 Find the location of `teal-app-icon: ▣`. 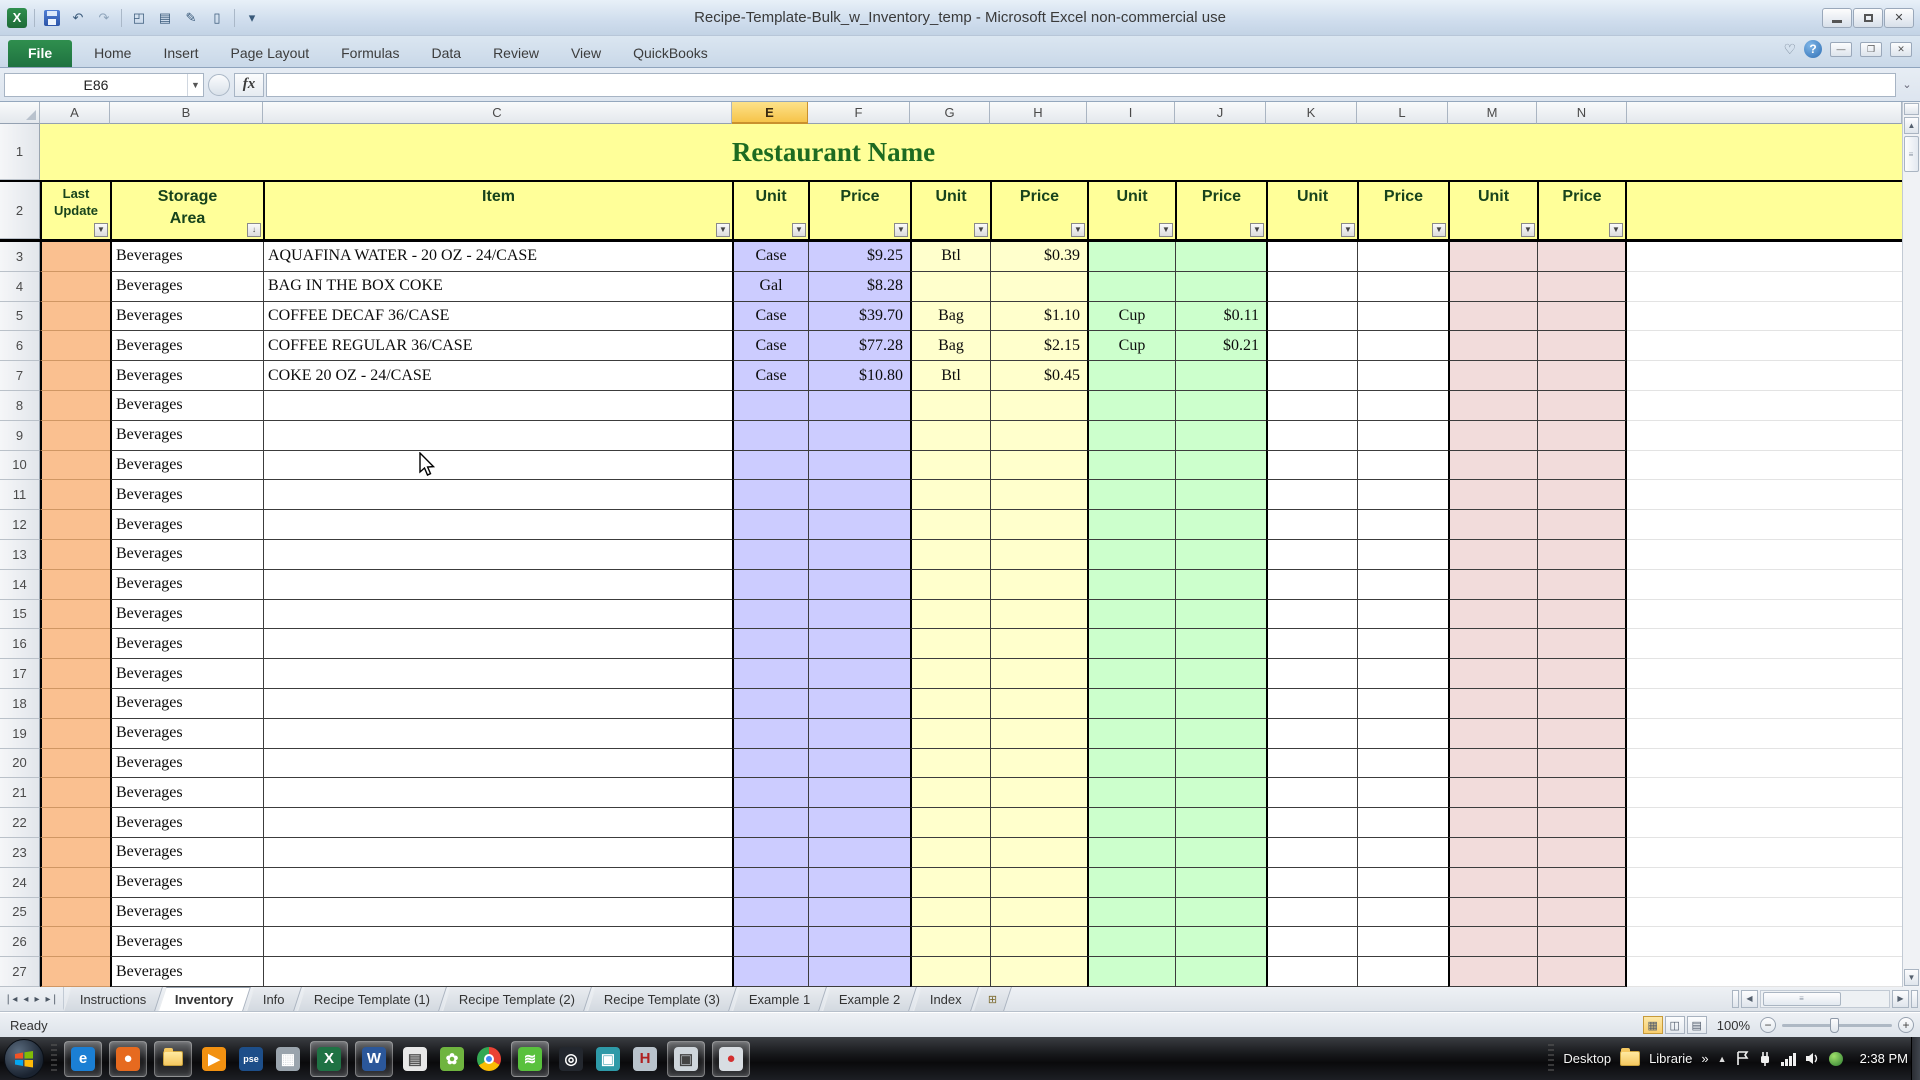

teal-app-icon: ▣ is located at coordinates (608, 1059).